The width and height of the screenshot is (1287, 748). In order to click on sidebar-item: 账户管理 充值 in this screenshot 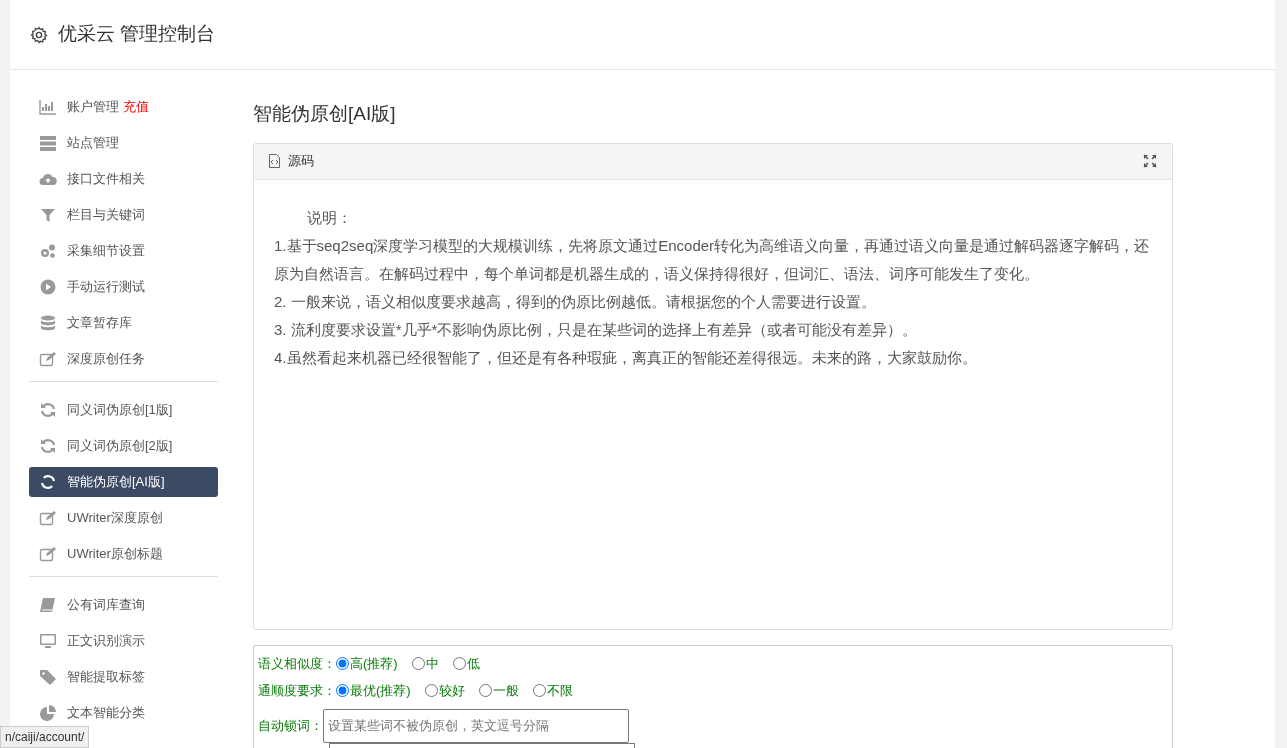, I will do `click(123, 107)`.